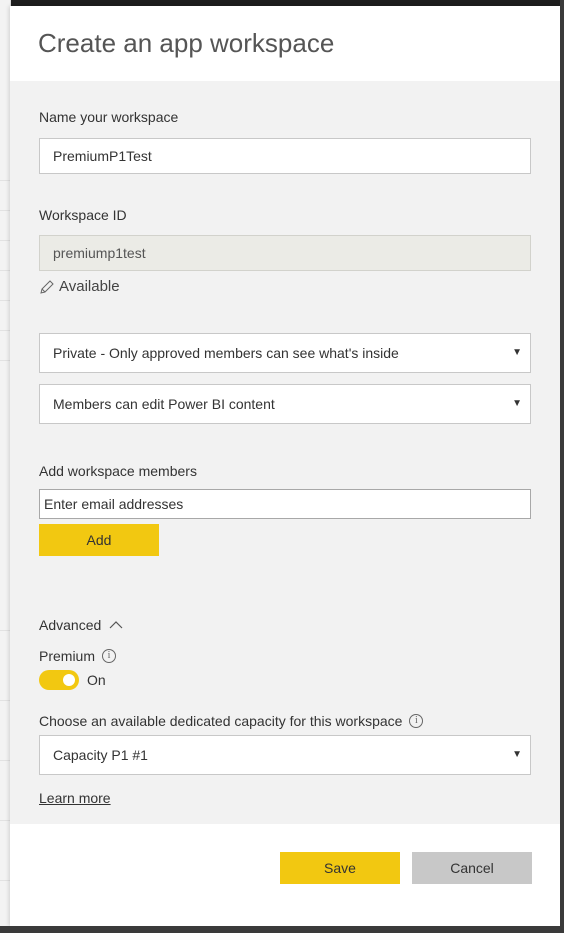 Image resolution: width=564 pixels, height=933 pixels. Describe the element at coordinates (164, 404) in the screenshot. I see `permission-select-value: Members can edit Power BI content` at that location.